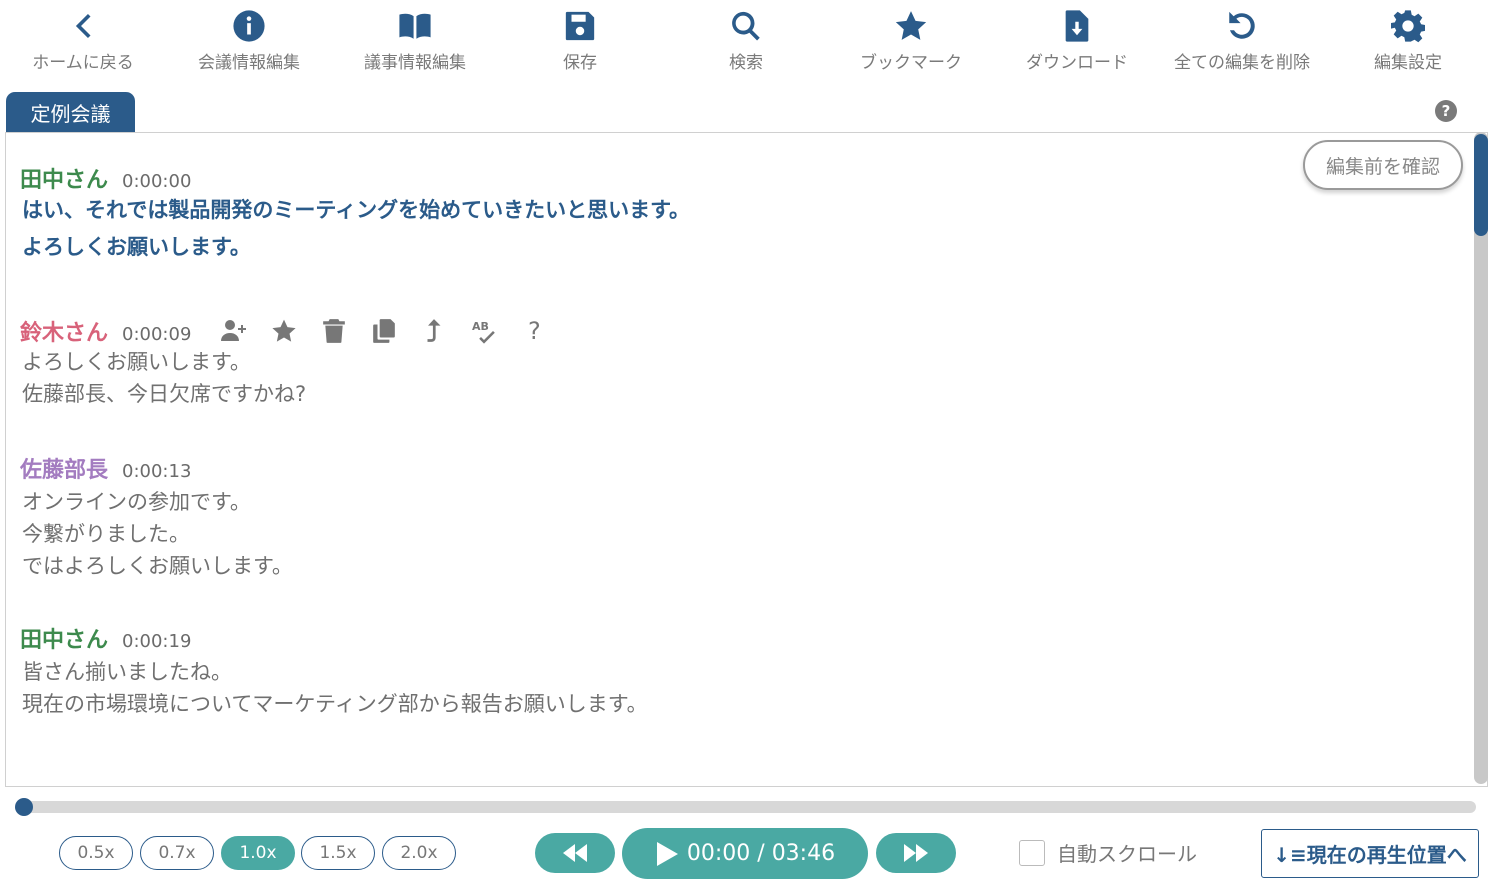 This screenshot has width=1488, height=882. I want to click on help-icon: ?, so click(1446, 111).